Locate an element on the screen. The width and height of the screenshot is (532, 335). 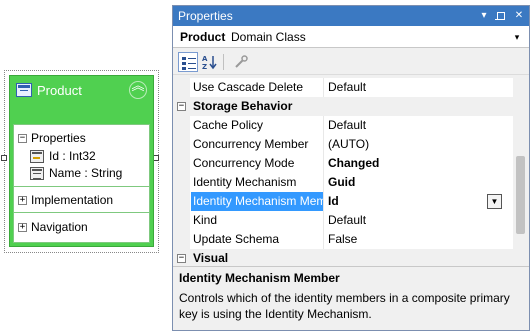
properties-toolbar: A Z is located at coordinates (351, 62).